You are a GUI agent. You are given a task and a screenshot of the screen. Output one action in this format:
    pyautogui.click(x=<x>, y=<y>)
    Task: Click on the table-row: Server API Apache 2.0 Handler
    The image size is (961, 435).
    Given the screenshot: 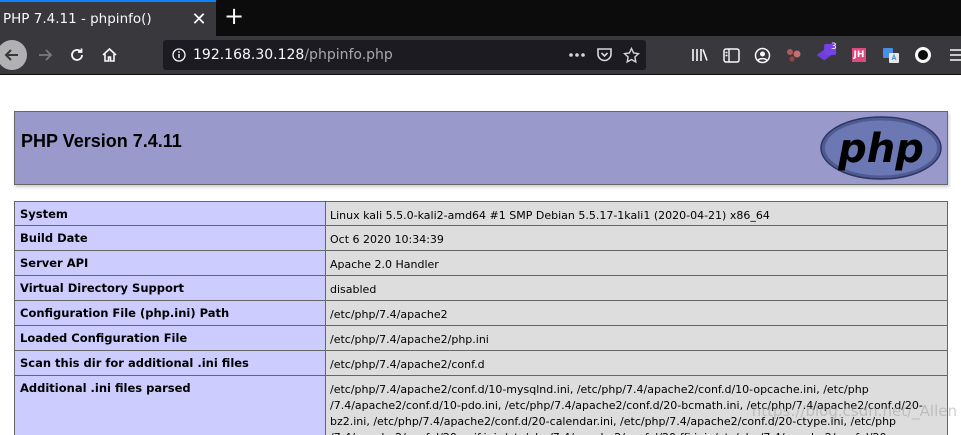 What is the action you would take?
    pyautogui.click(x=481, y=263)
    